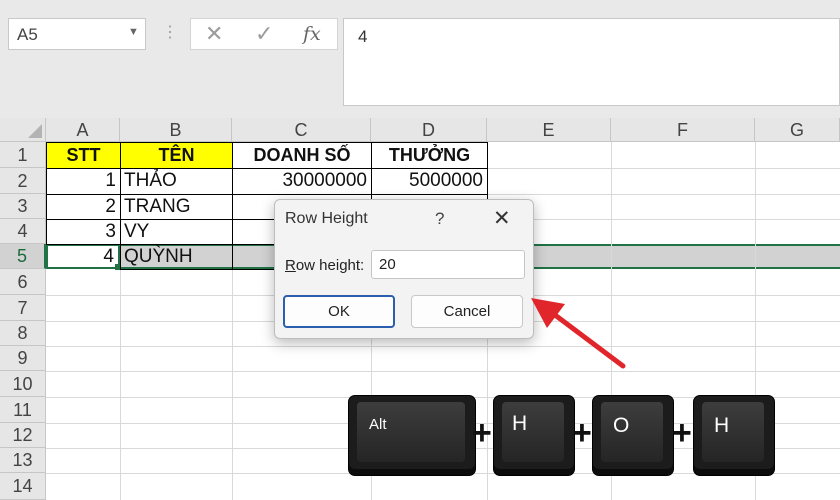 The height and width of the screenshot is (500, 840). Describe the element at coordinates (27, 34) in the screenshot. I see `name-box-value: A5` at that location.